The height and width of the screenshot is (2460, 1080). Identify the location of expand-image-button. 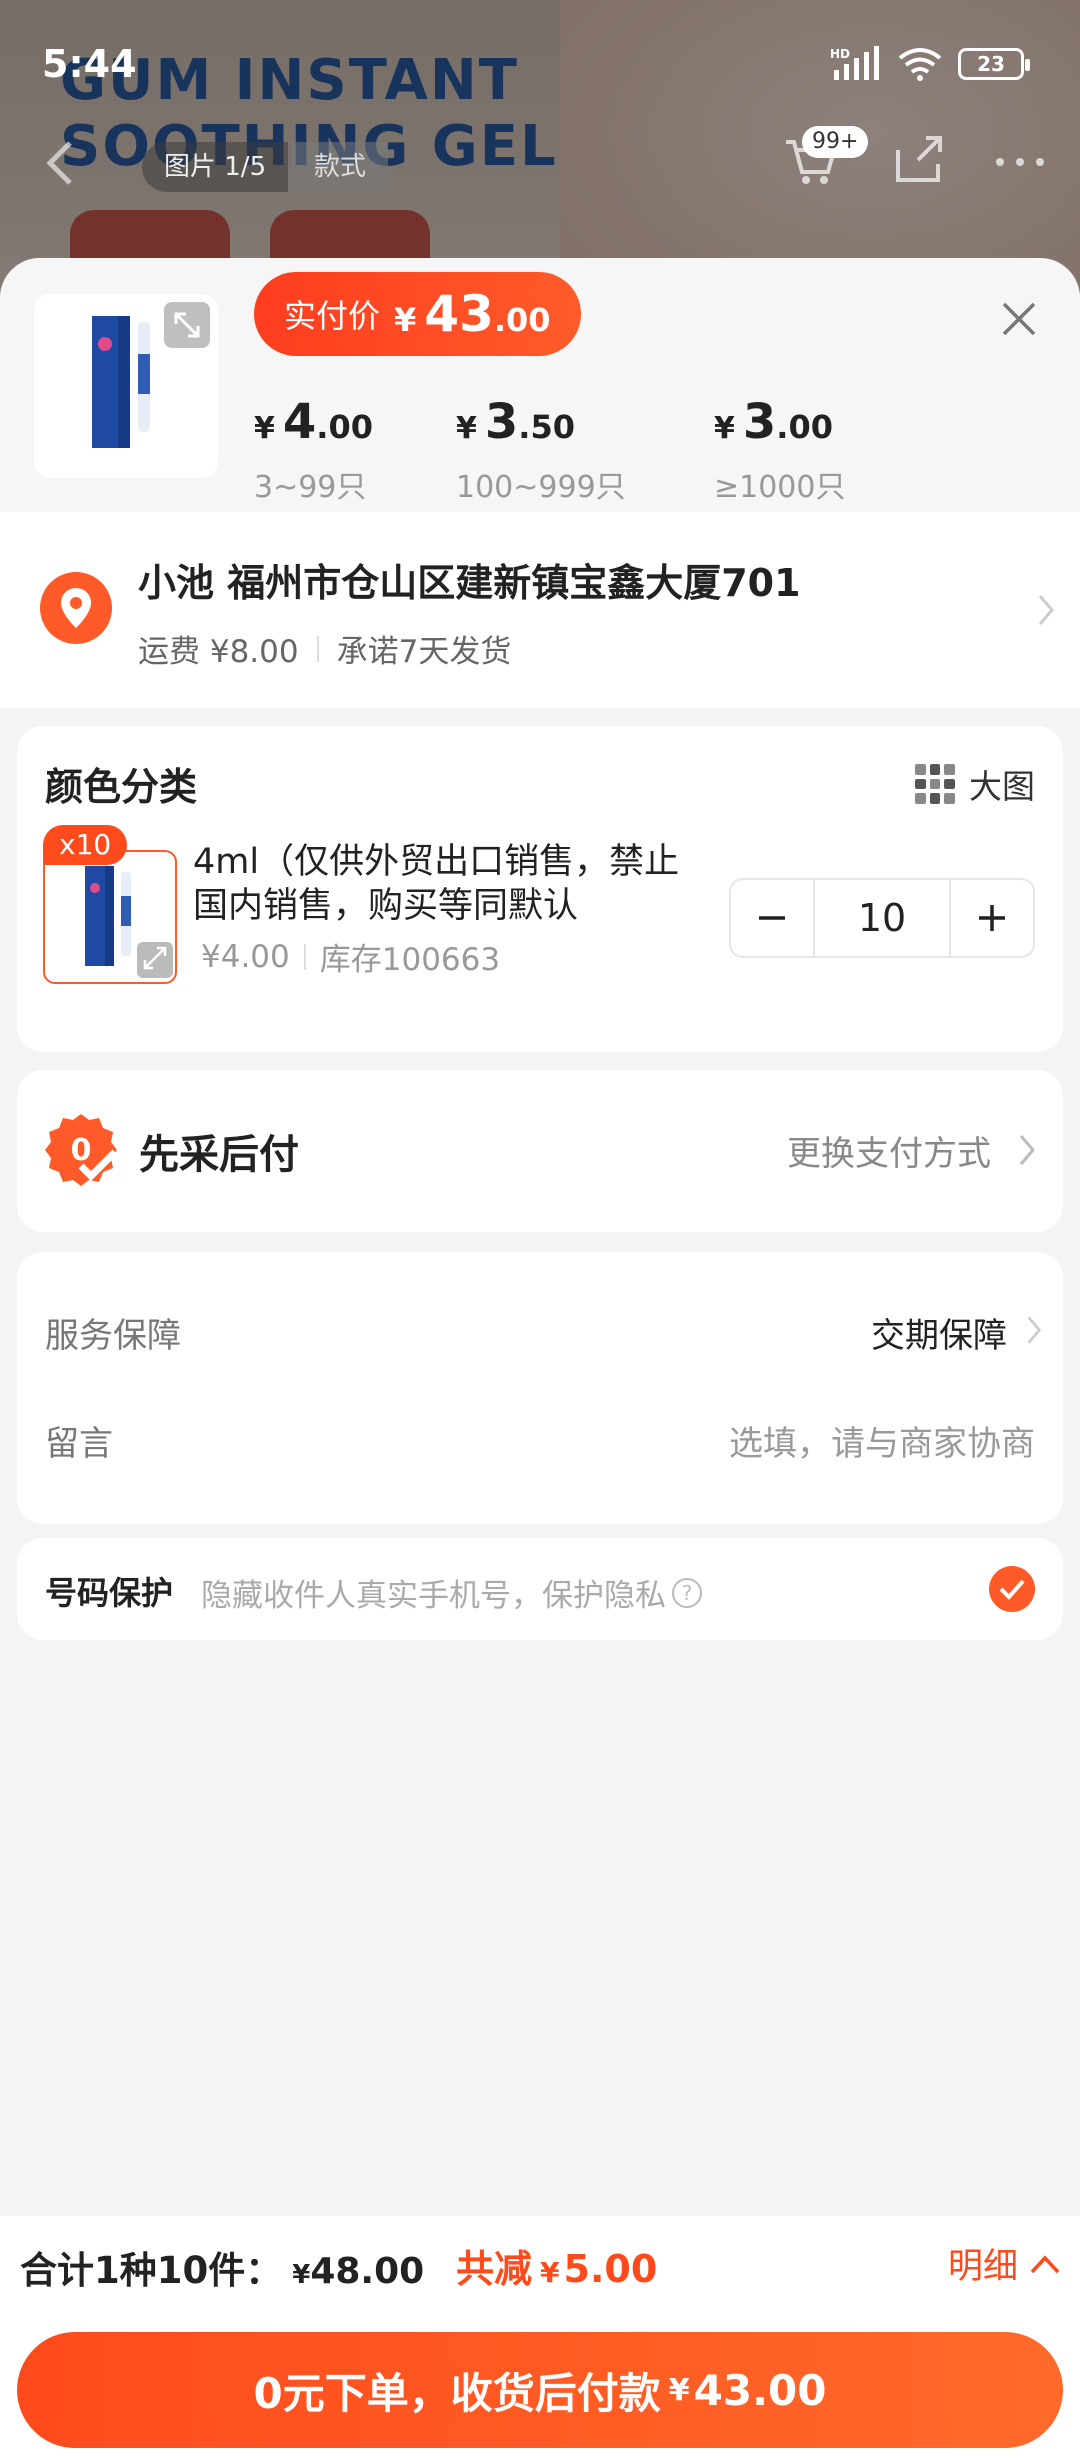
(187, 325).